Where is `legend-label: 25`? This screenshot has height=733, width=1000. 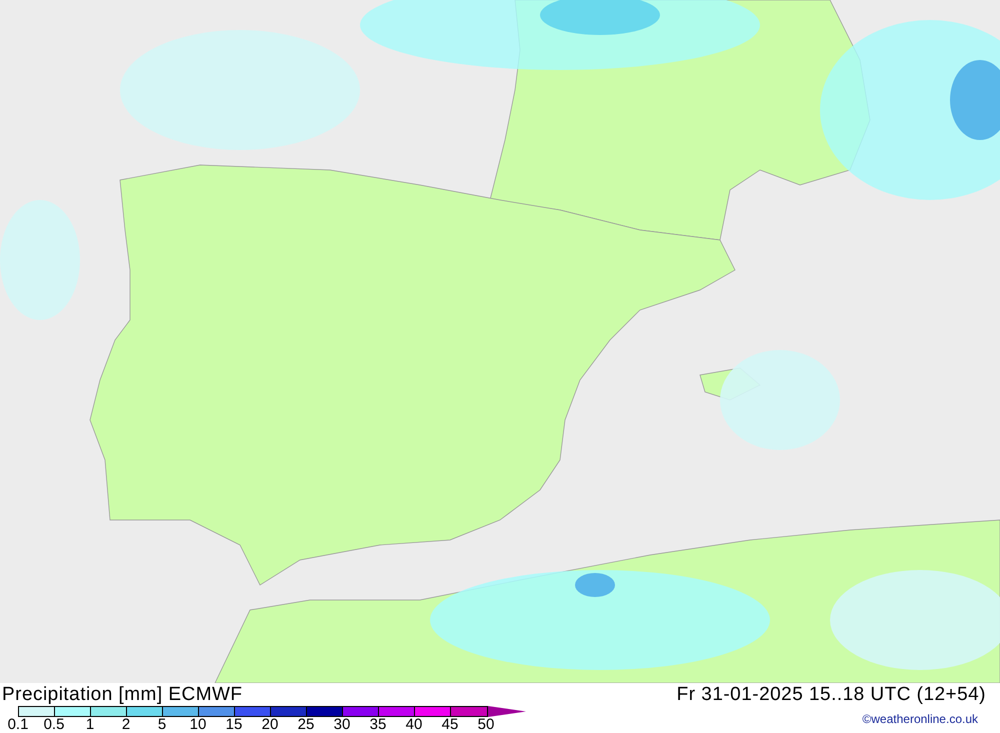
legend-label: 25 is located at coordinates (306, 725).